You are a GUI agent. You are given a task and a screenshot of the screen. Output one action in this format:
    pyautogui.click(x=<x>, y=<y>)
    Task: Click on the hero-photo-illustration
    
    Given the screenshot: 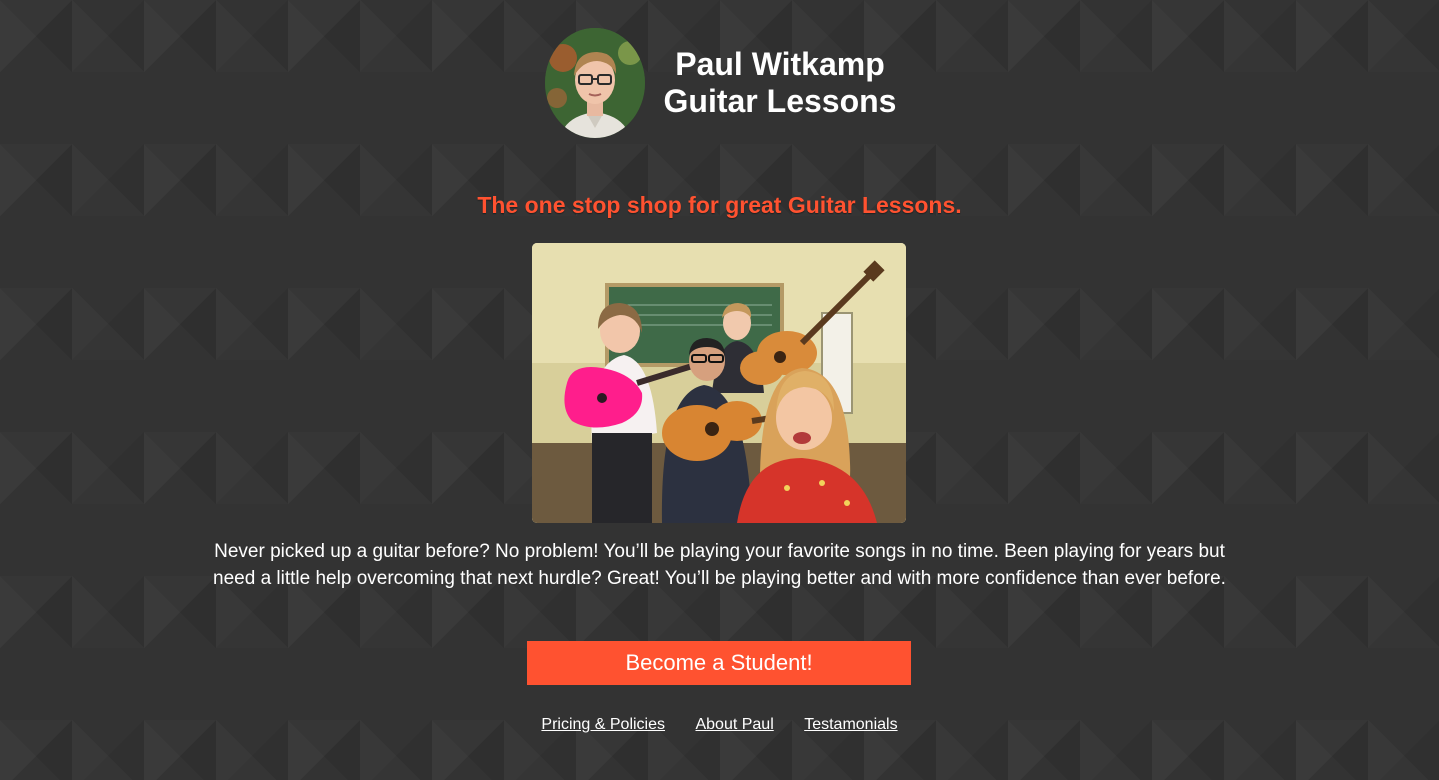 What is the action you would take?
    pyautogui.click(x=719, y=383)
    